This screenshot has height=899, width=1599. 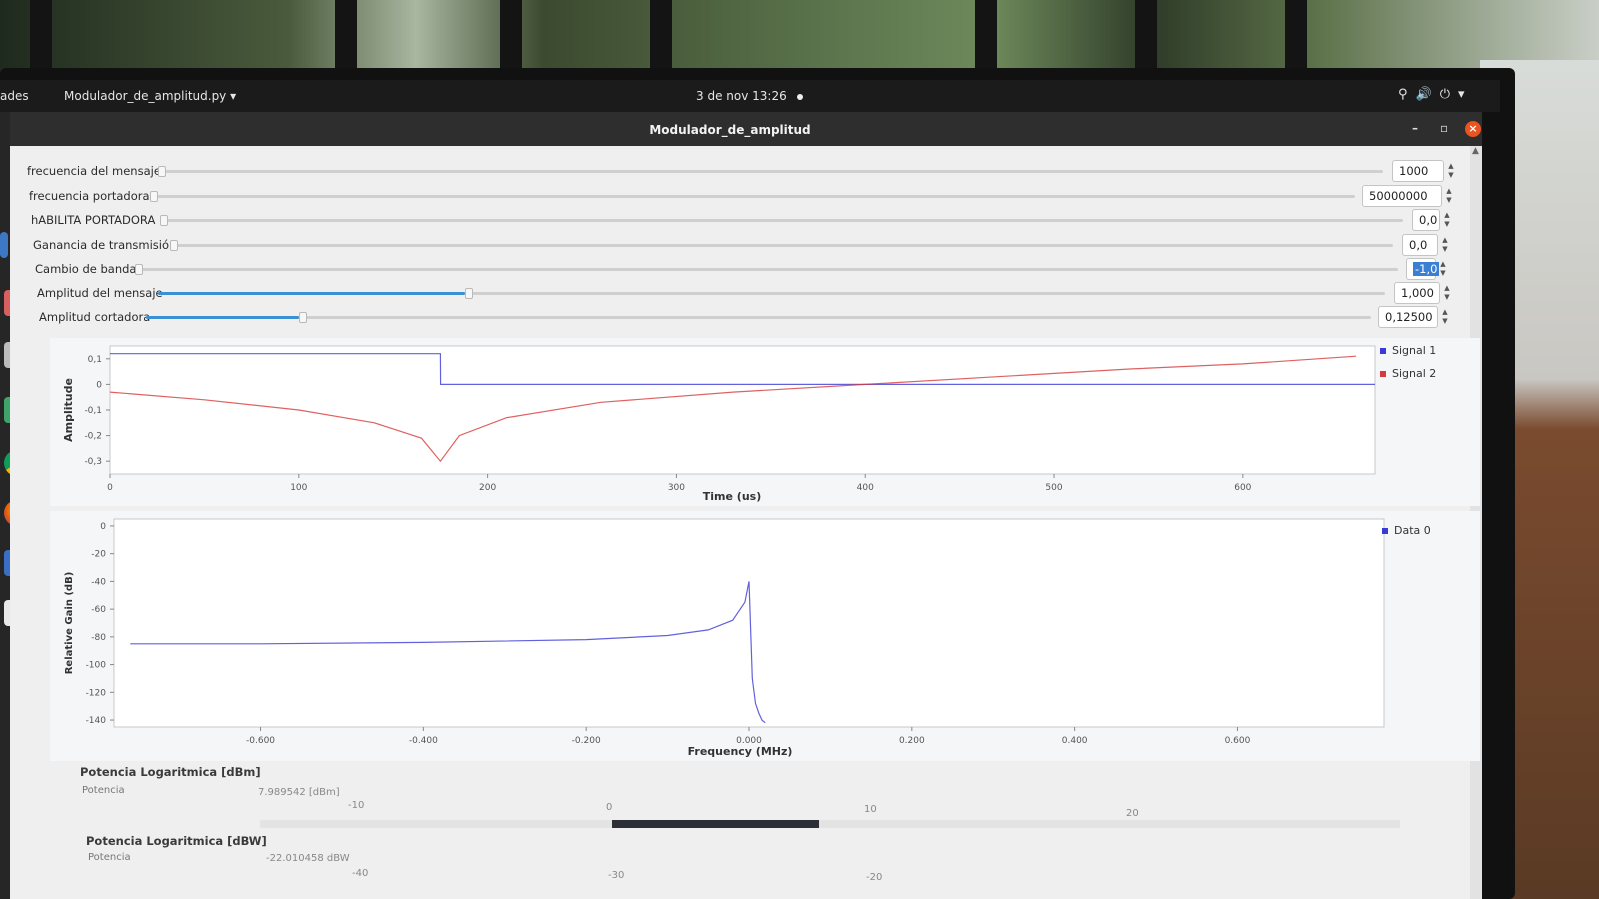 I want to click on value-spinbox: 1,000, so click(x=1417, y=293).